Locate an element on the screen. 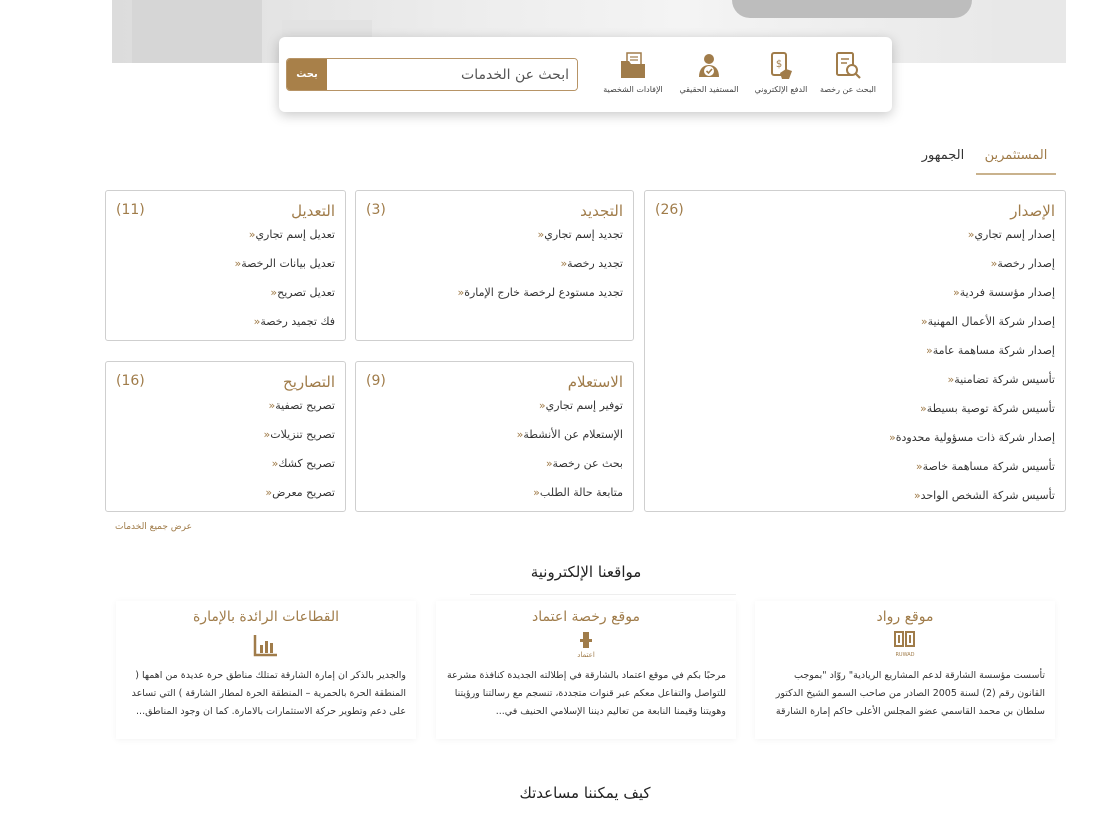 The width and height of the screenshot is (1100, 825). service-link: تصريح كشك« is located at coordinates (297, 471).